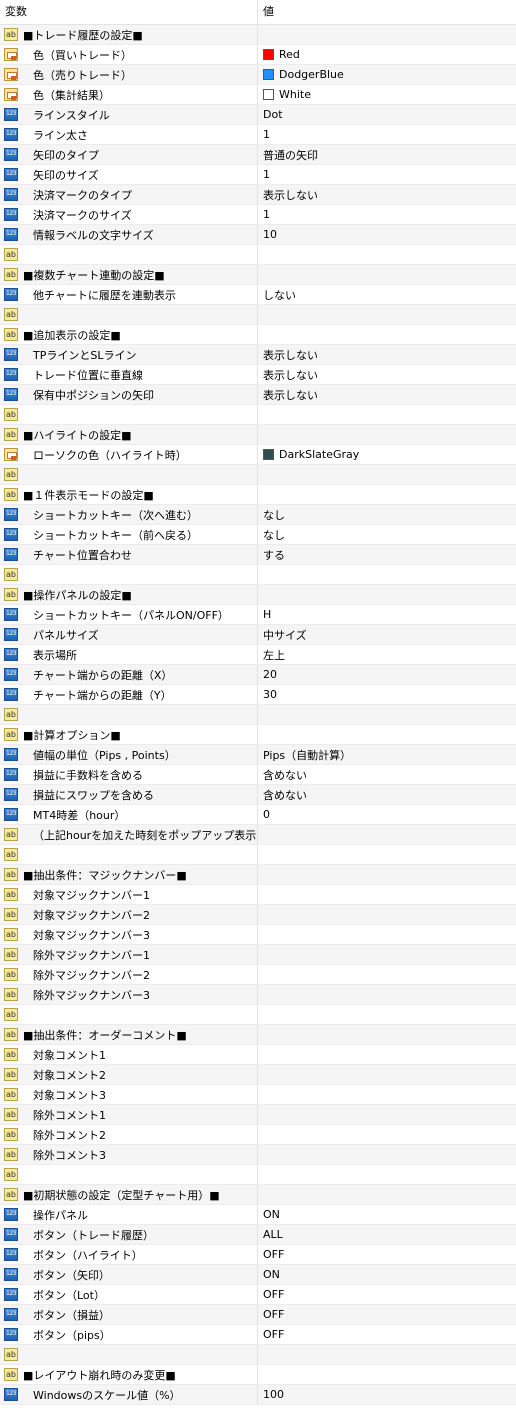 This screenshot has height=1412, width=516. What do you see at coordinates (129, 454) in the screenshot?
I see `parameter-name-cell: ローソクの色（ハイライト時）` at bounding box center [129, 454].